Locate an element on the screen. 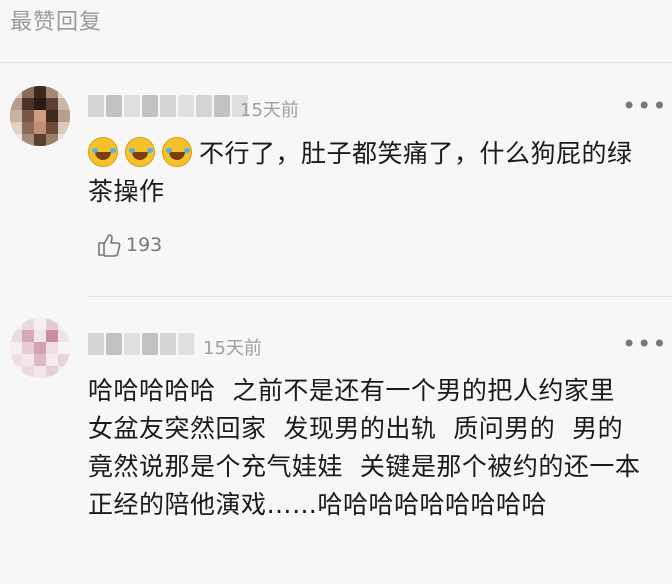 The height and width of the screenshot is (584, 672). like-button: 193 is located at coordinates (129, 245).